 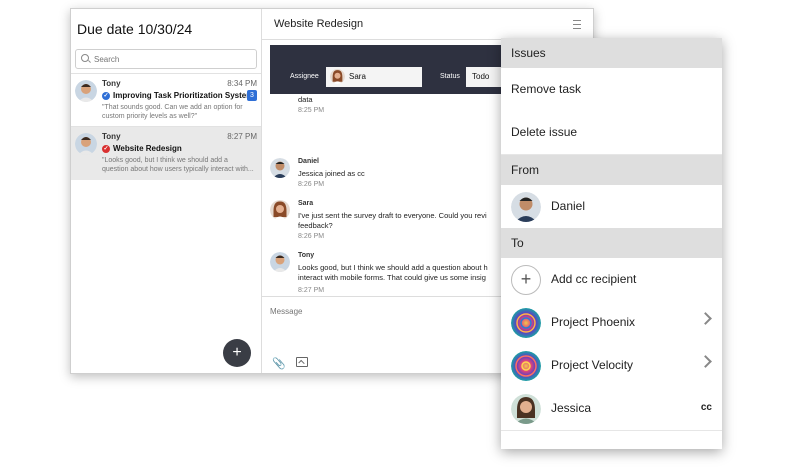 What do you see at coordinates (611, 90) in the screenshot?
I see `remove-task-item: Remove task` at bounding box center [611, 90].